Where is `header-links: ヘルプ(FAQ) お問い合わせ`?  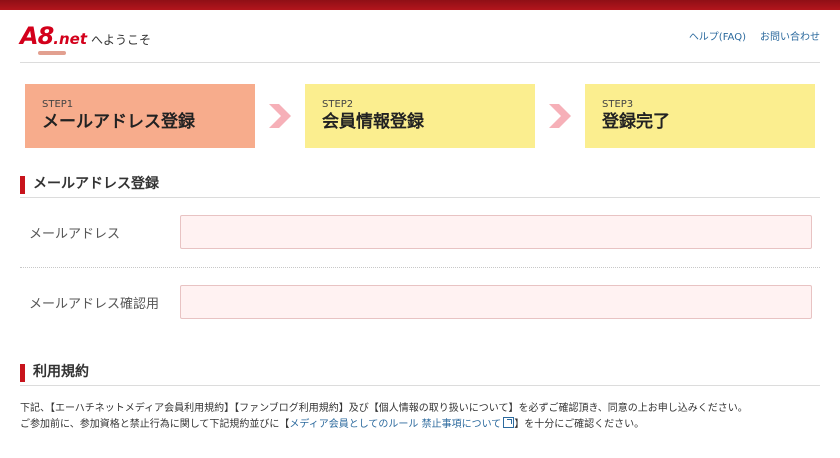 header-links: ヘルプ(FAQ) お問い合わせ is located at coordinates (754, 35).